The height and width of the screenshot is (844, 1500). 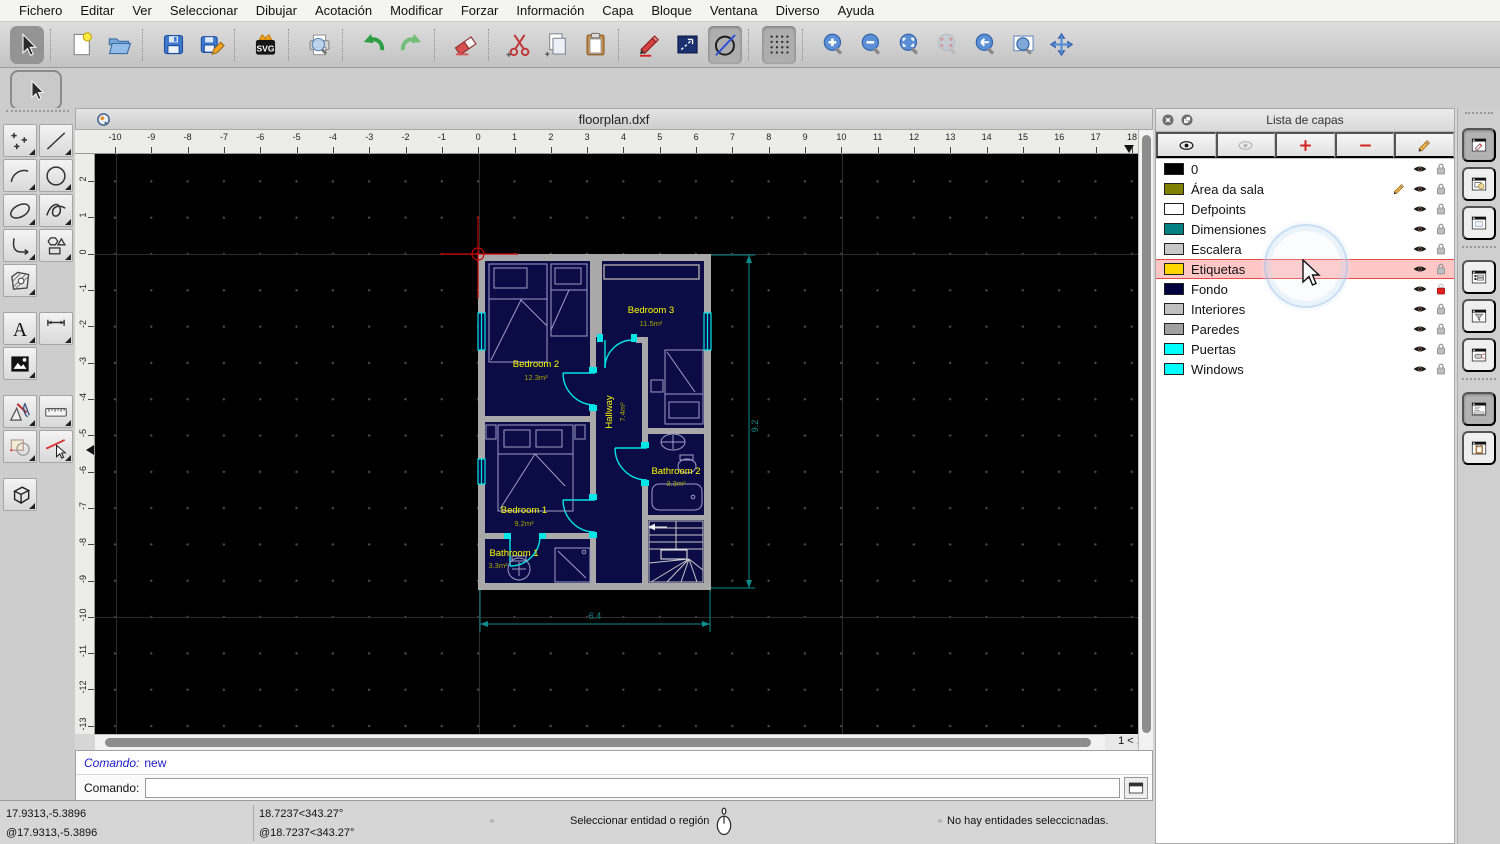 What do you see at coordinates (411, 45) in the screenshot?
I see `redo-icon` at bounding box center [411, 45].